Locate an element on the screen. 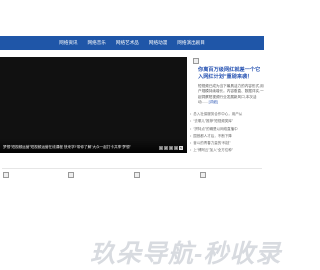 The image size is (320, 270). section-divider is located at coordinates (132, 168).